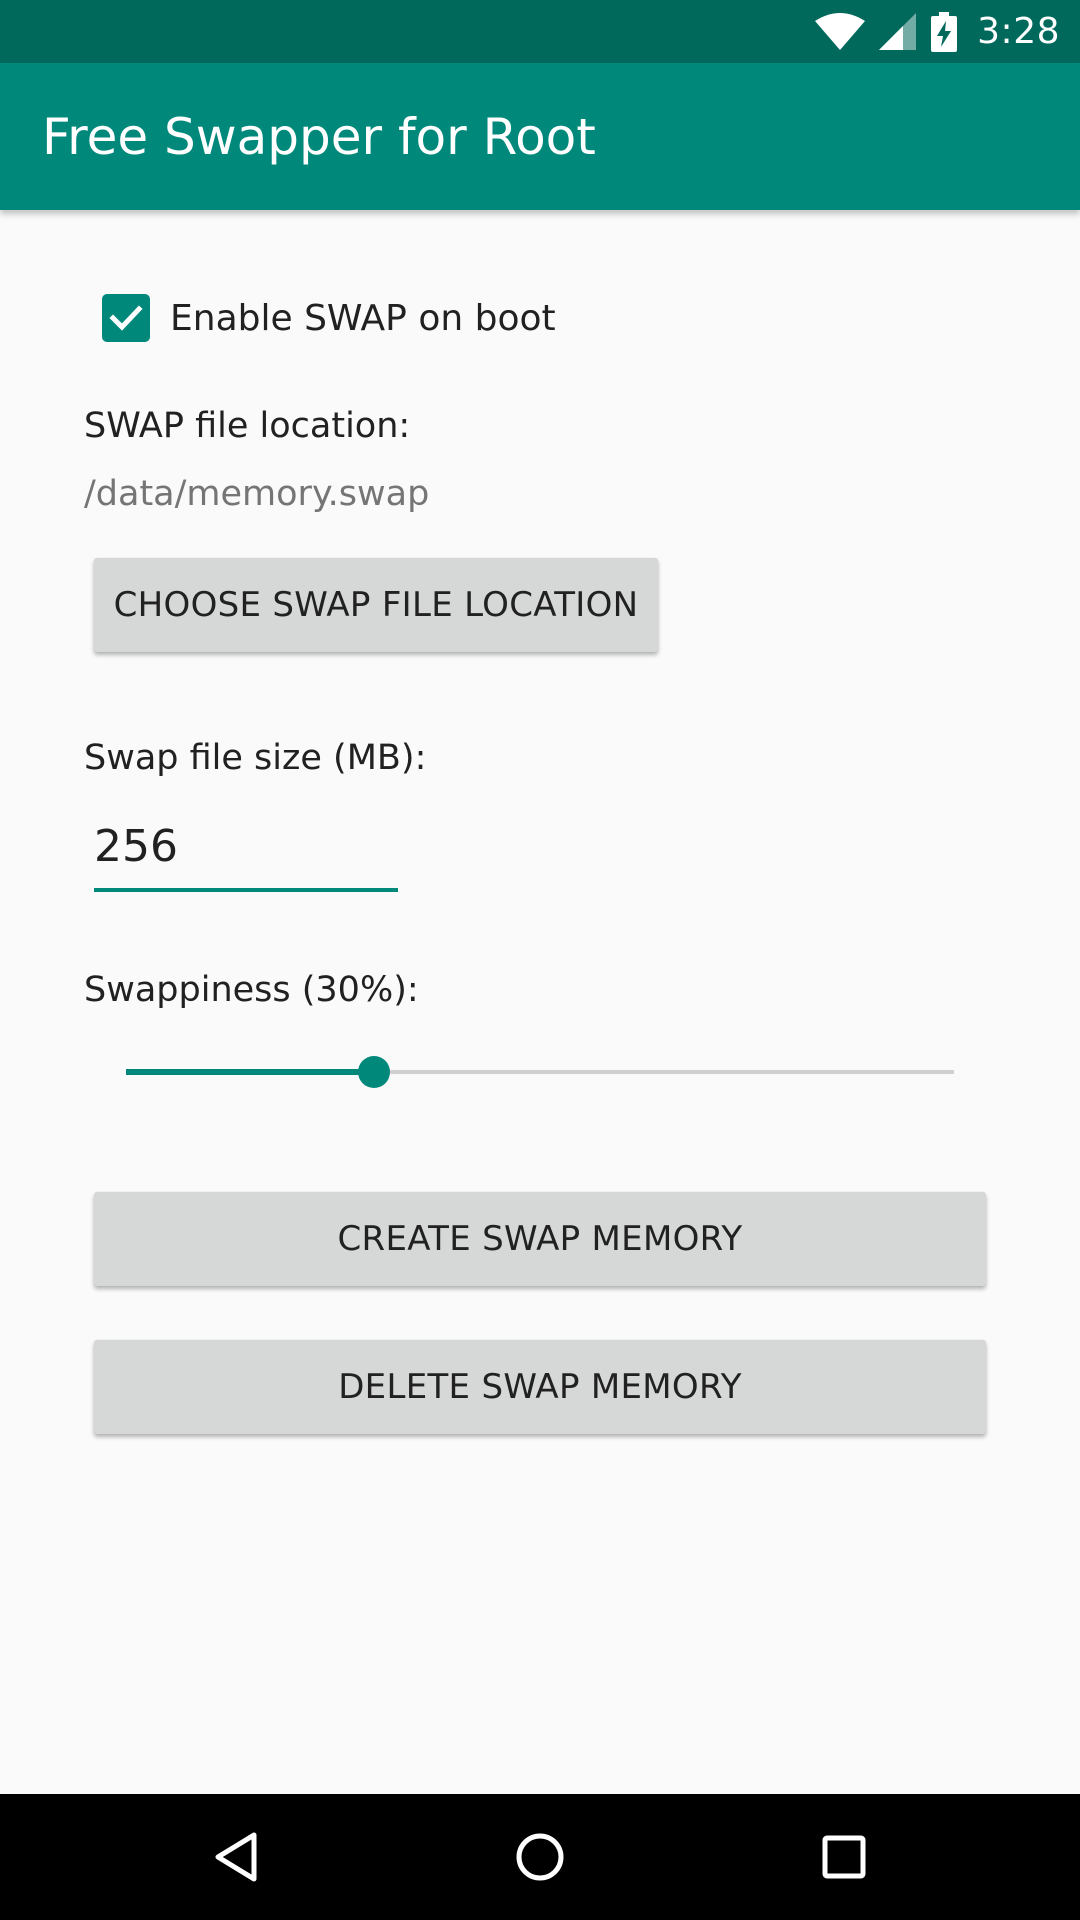 Image resolution: width=1080 pixels, height=1920 pixels. Describe the element at coordinates (363, 318) in the screenshot. I see `enable-on-boot-label: Enable SWAP on boot` at that location.